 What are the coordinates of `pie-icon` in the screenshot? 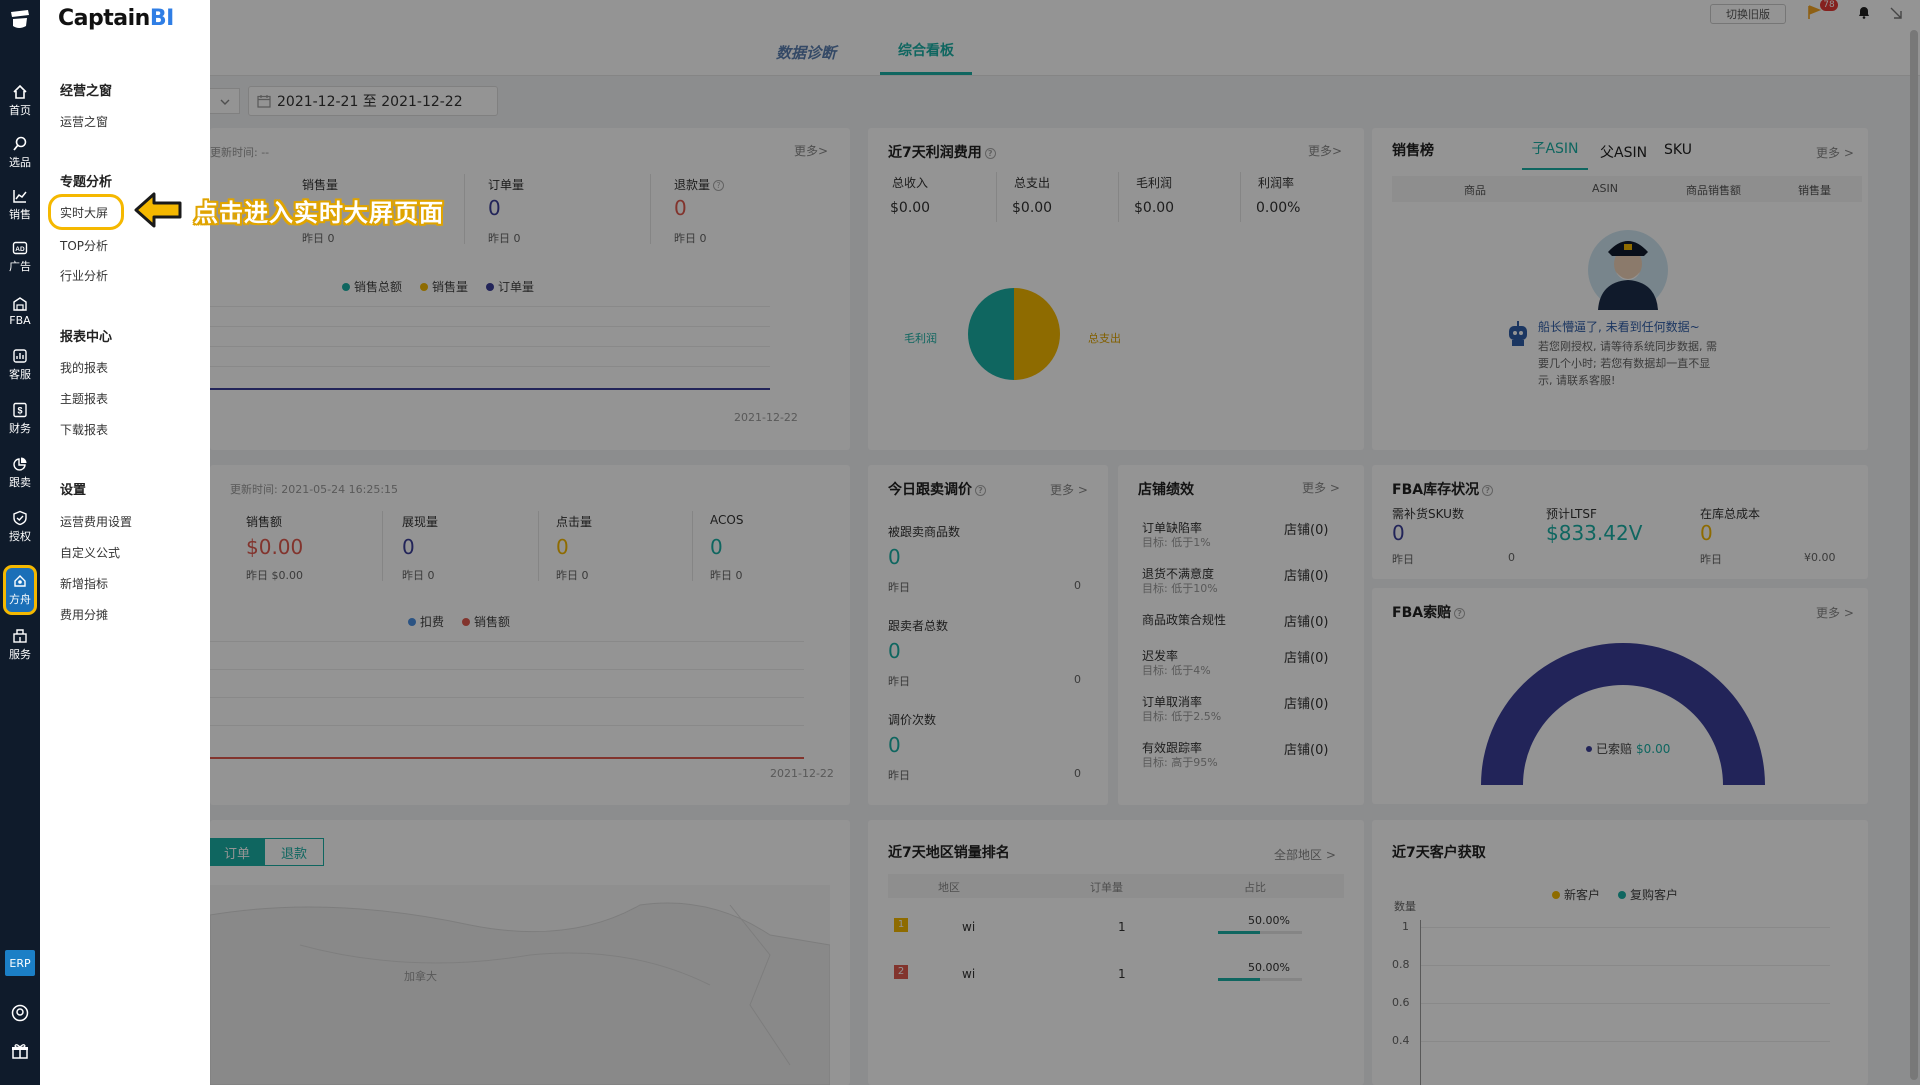 It's located at (20, 464).